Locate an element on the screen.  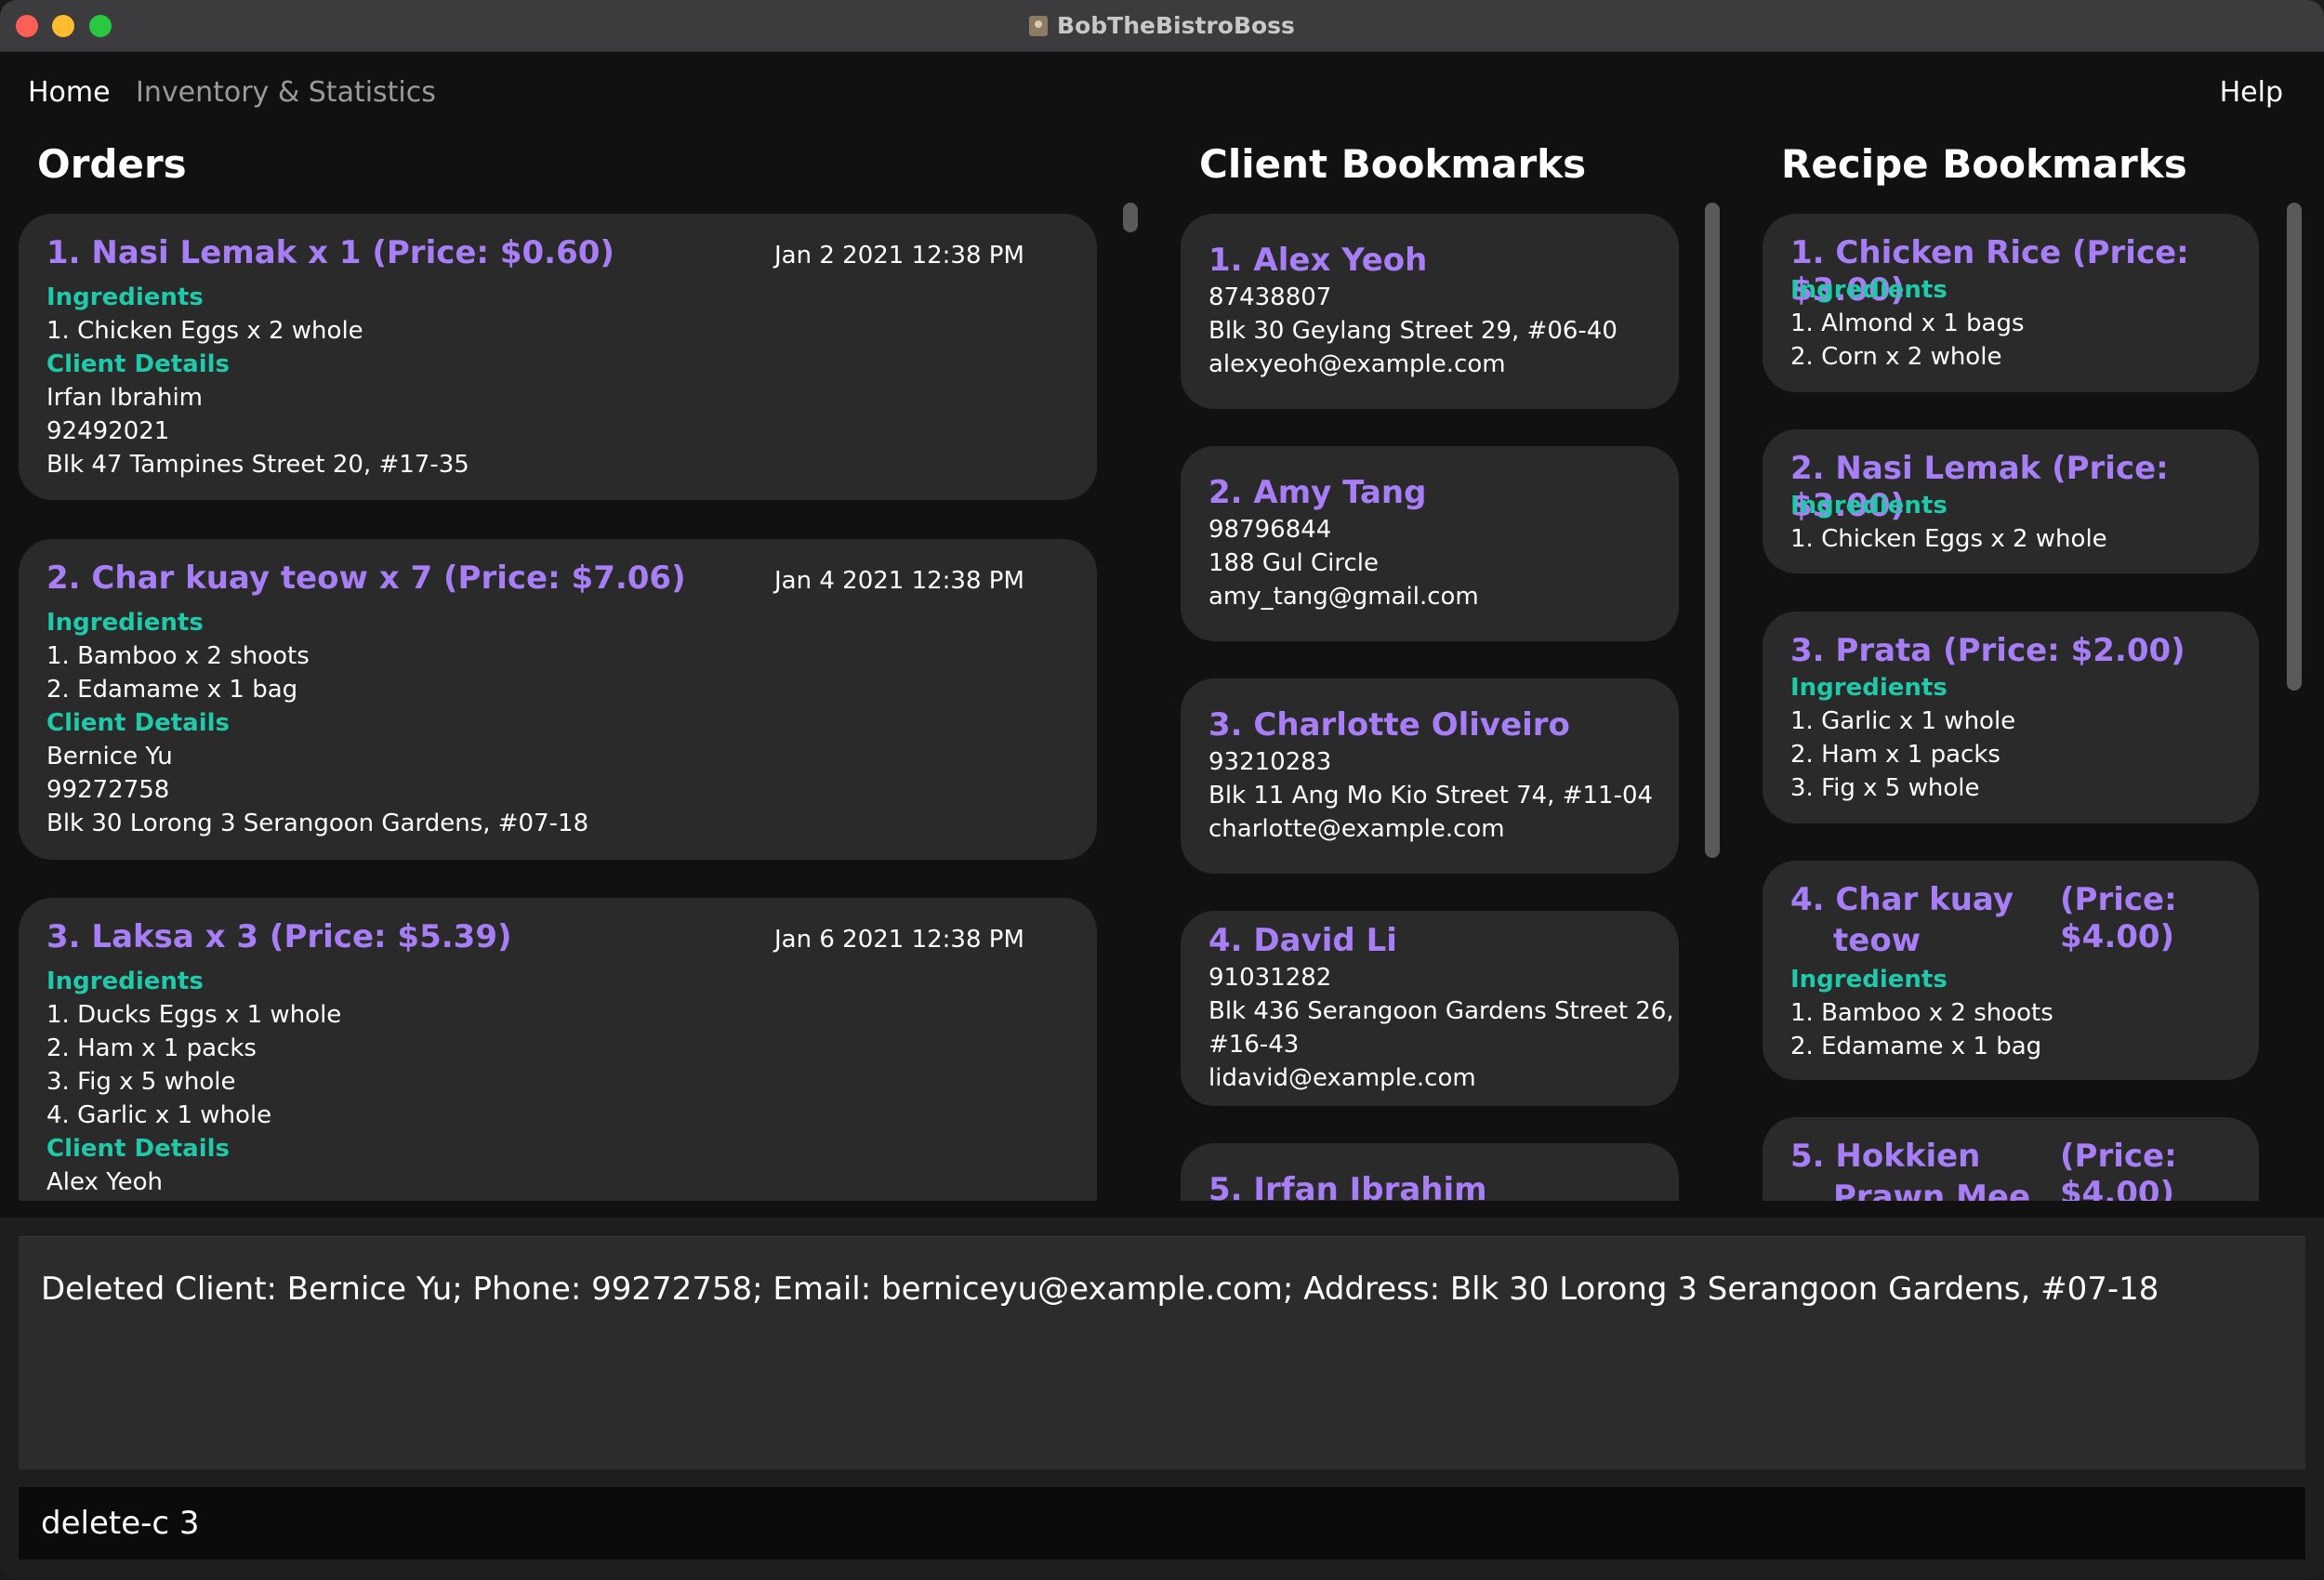
client-address: 188 Gul Circle is located at coordinates (1294, 563).